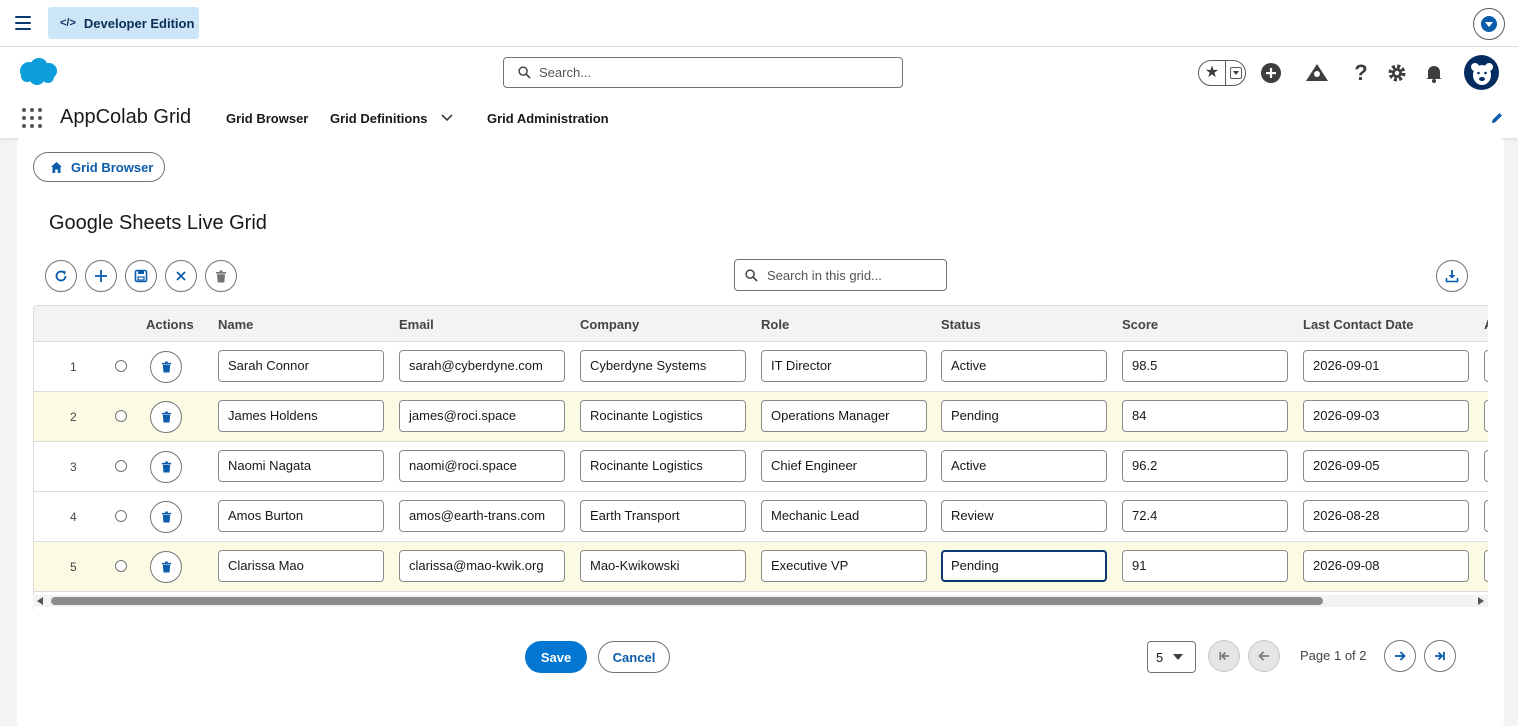  I want to click on last-contact-date-cell: 2026-09-01, so click(1386, 366).